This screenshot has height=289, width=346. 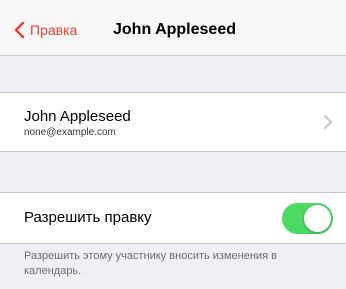 I want to click on page-title: John Appleseed, so click(x=174, y=29).